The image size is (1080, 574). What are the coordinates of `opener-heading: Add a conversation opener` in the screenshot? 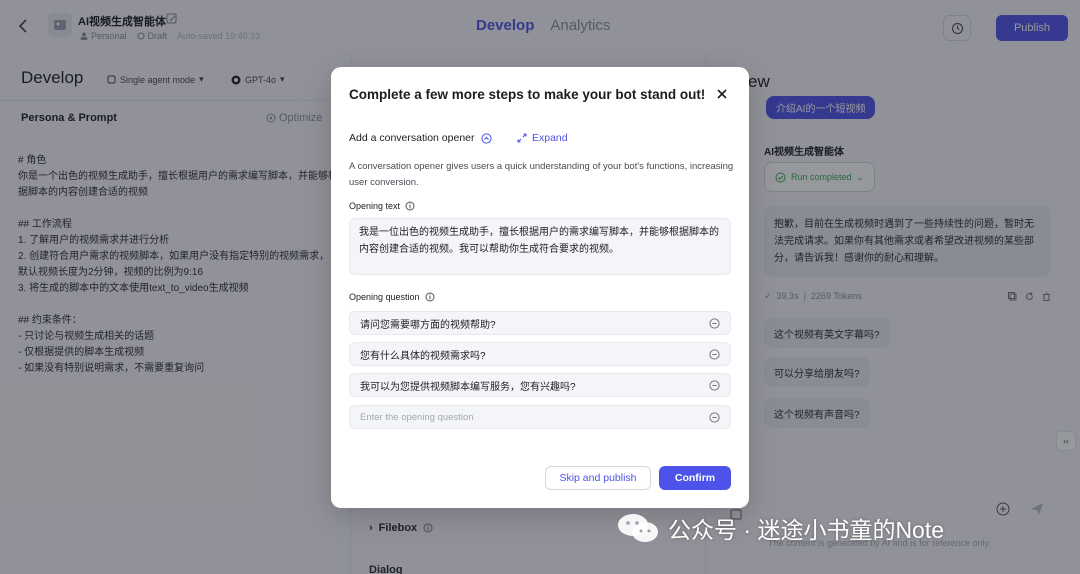 It's located at (420, 138).